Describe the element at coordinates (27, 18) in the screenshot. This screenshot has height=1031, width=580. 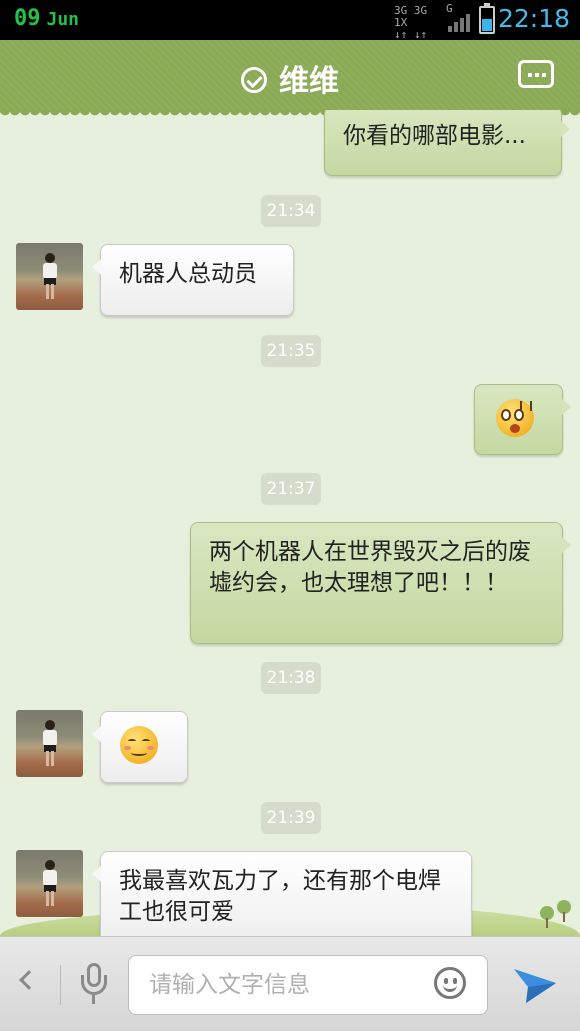
I see `status-date-day: 09` at that location.